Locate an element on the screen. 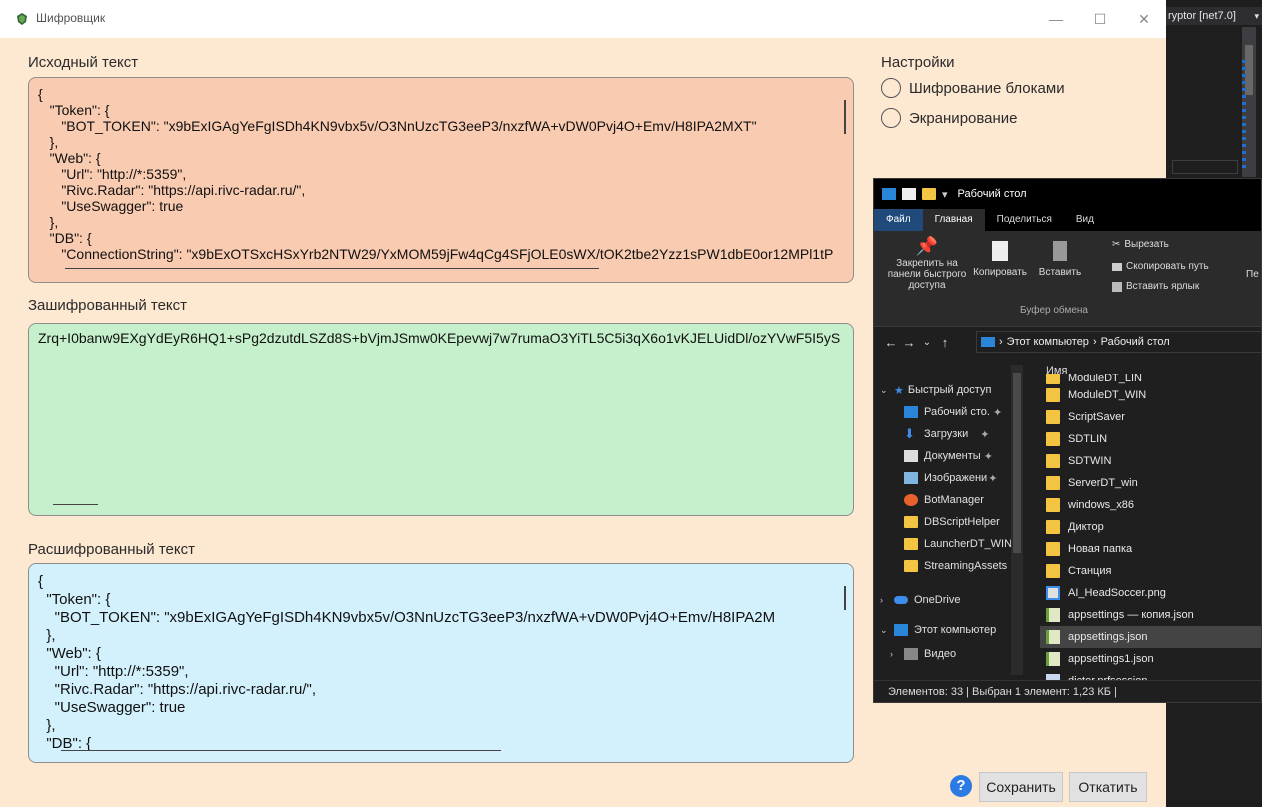 This screenshot has width=1262, height=807. save-button: Сохранить is located at coordinates (1021, 787).